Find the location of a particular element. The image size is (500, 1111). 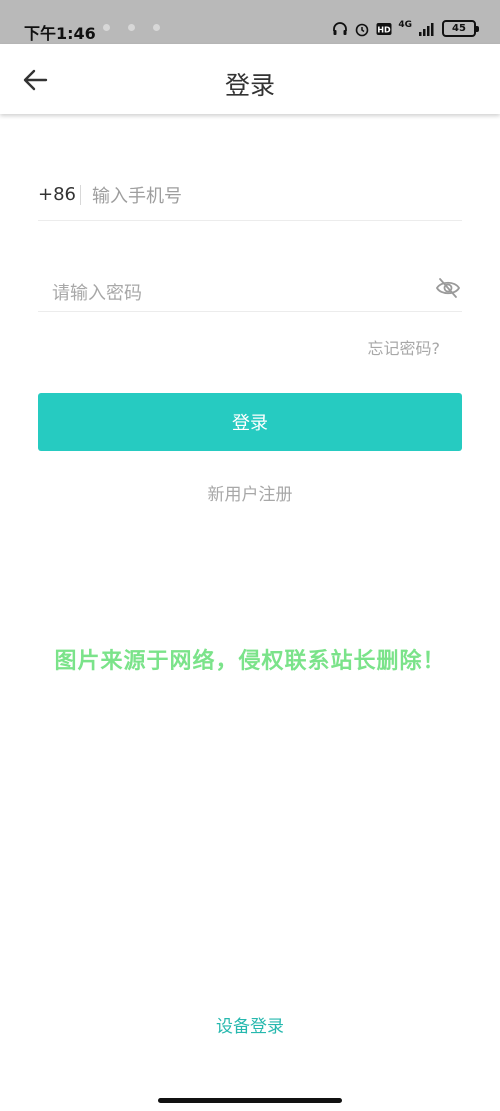

svg-text: HD is located at coordinates (385, 29).